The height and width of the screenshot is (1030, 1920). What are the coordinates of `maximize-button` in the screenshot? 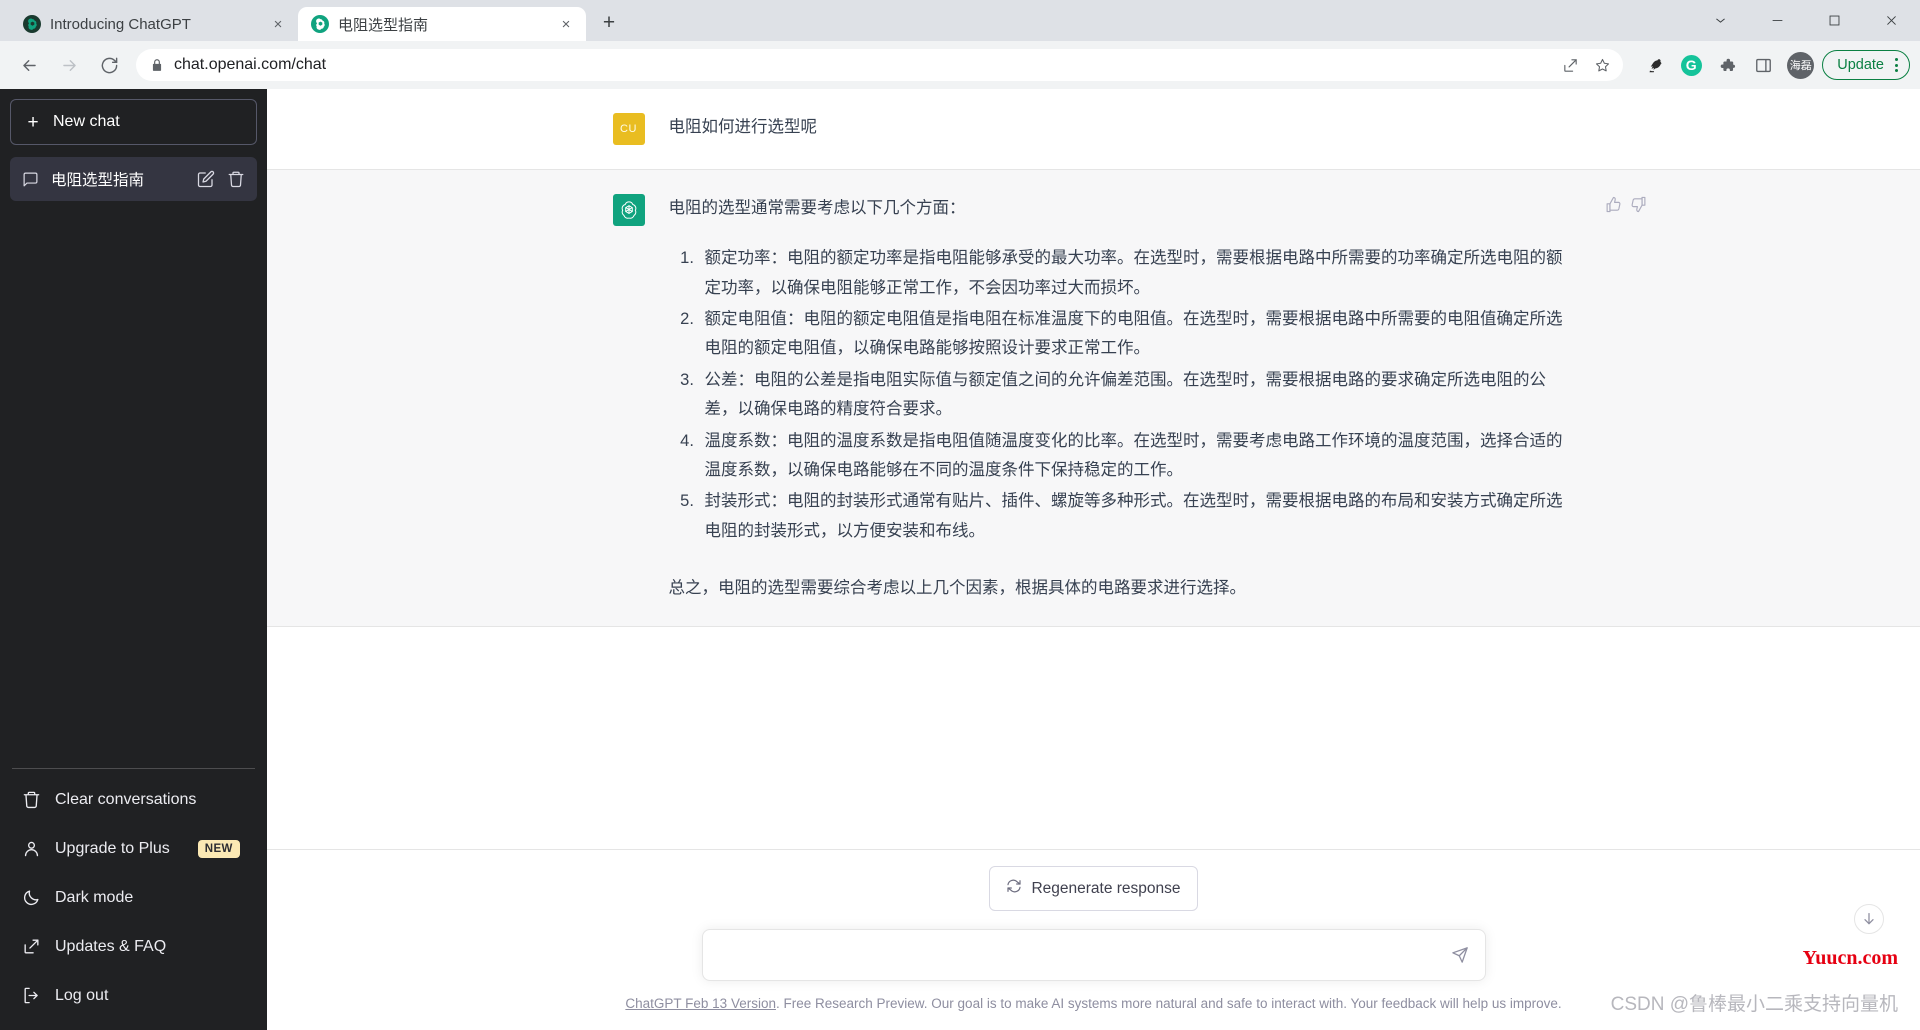 It's located at (1834, 20).